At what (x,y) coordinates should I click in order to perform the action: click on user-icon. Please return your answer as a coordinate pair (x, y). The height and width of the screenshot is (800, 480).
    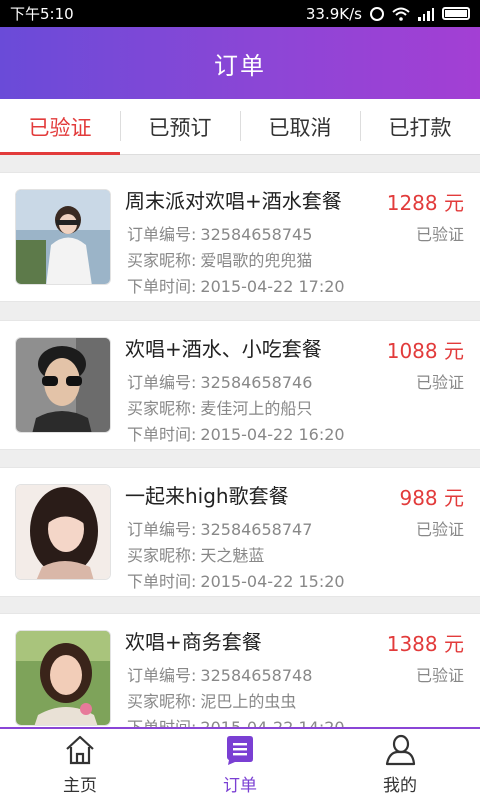
    Looking at the image, I should click on (400, 750).